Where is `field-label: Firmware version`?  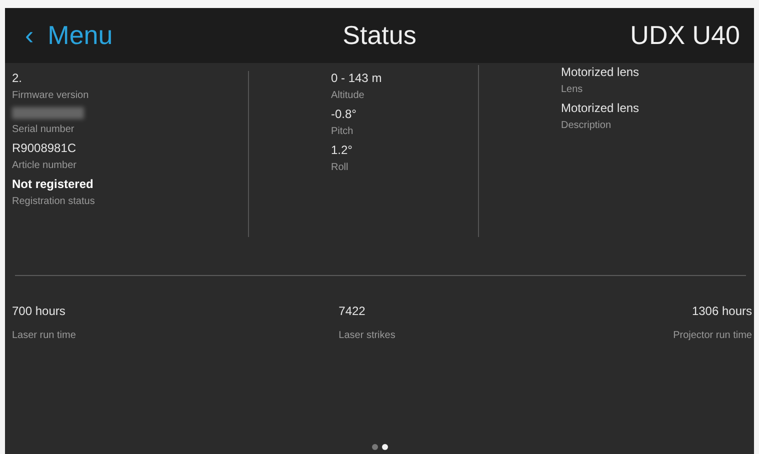
field-label: Firmware version is located at coordinates (51, 95).